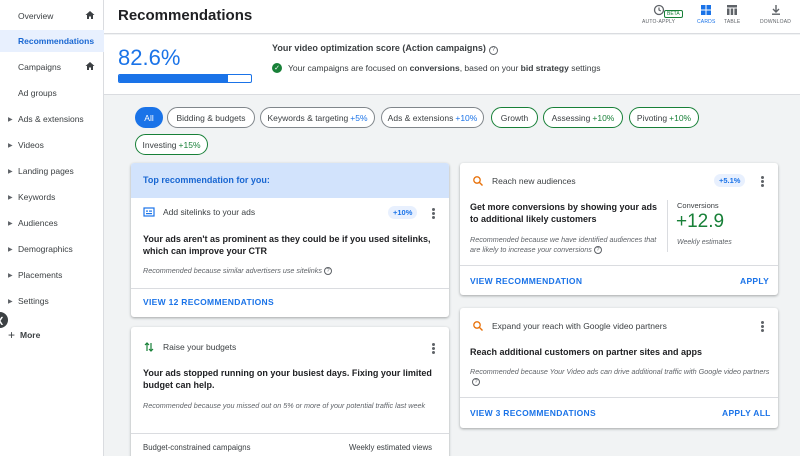  What do you see at coordinates (197, 447) in the screenshot?
I see `budget-constrained-campaigns-label: Budget-constrained campaigns` at bounding box center [197, 447].